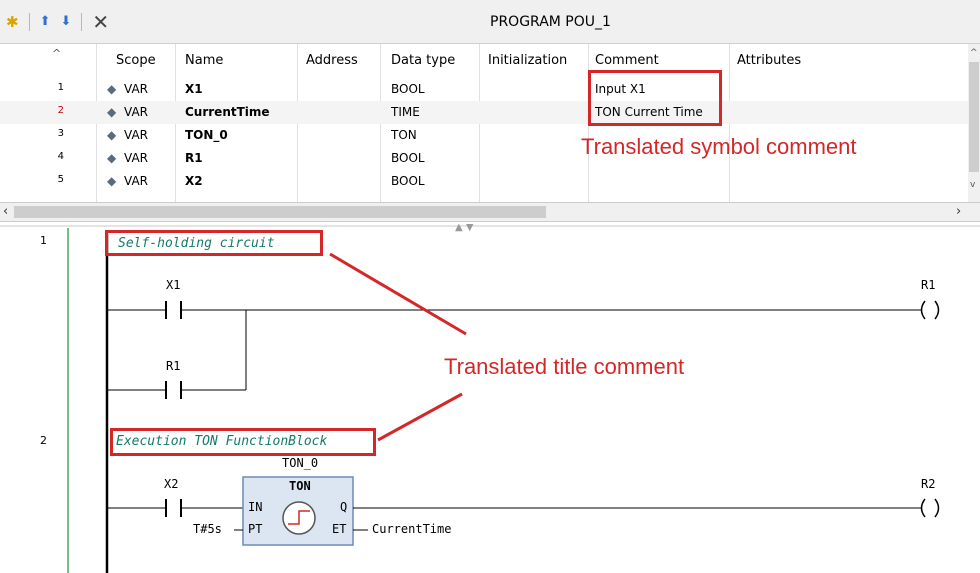 The height and width of the screenshot is (573, 980). I want to click on scroll-left-icon: ‹, so click(5, 211).